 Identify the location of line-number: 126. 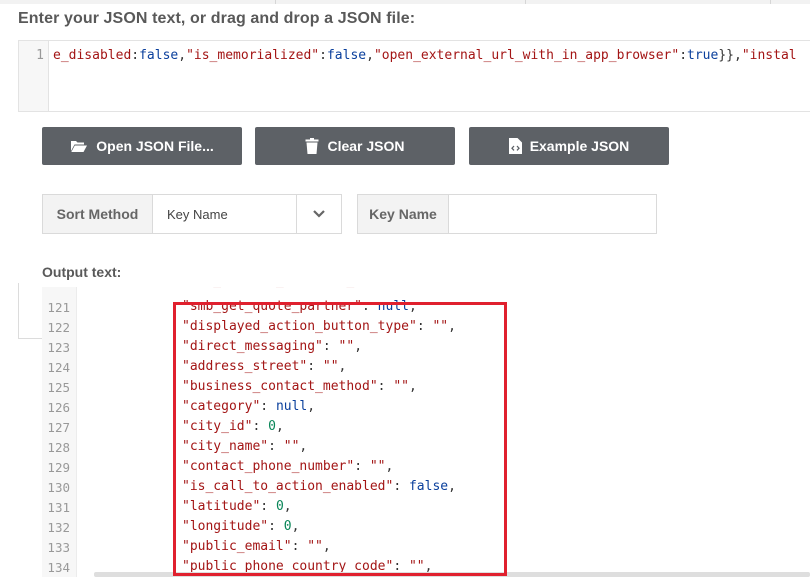
(58, 407).